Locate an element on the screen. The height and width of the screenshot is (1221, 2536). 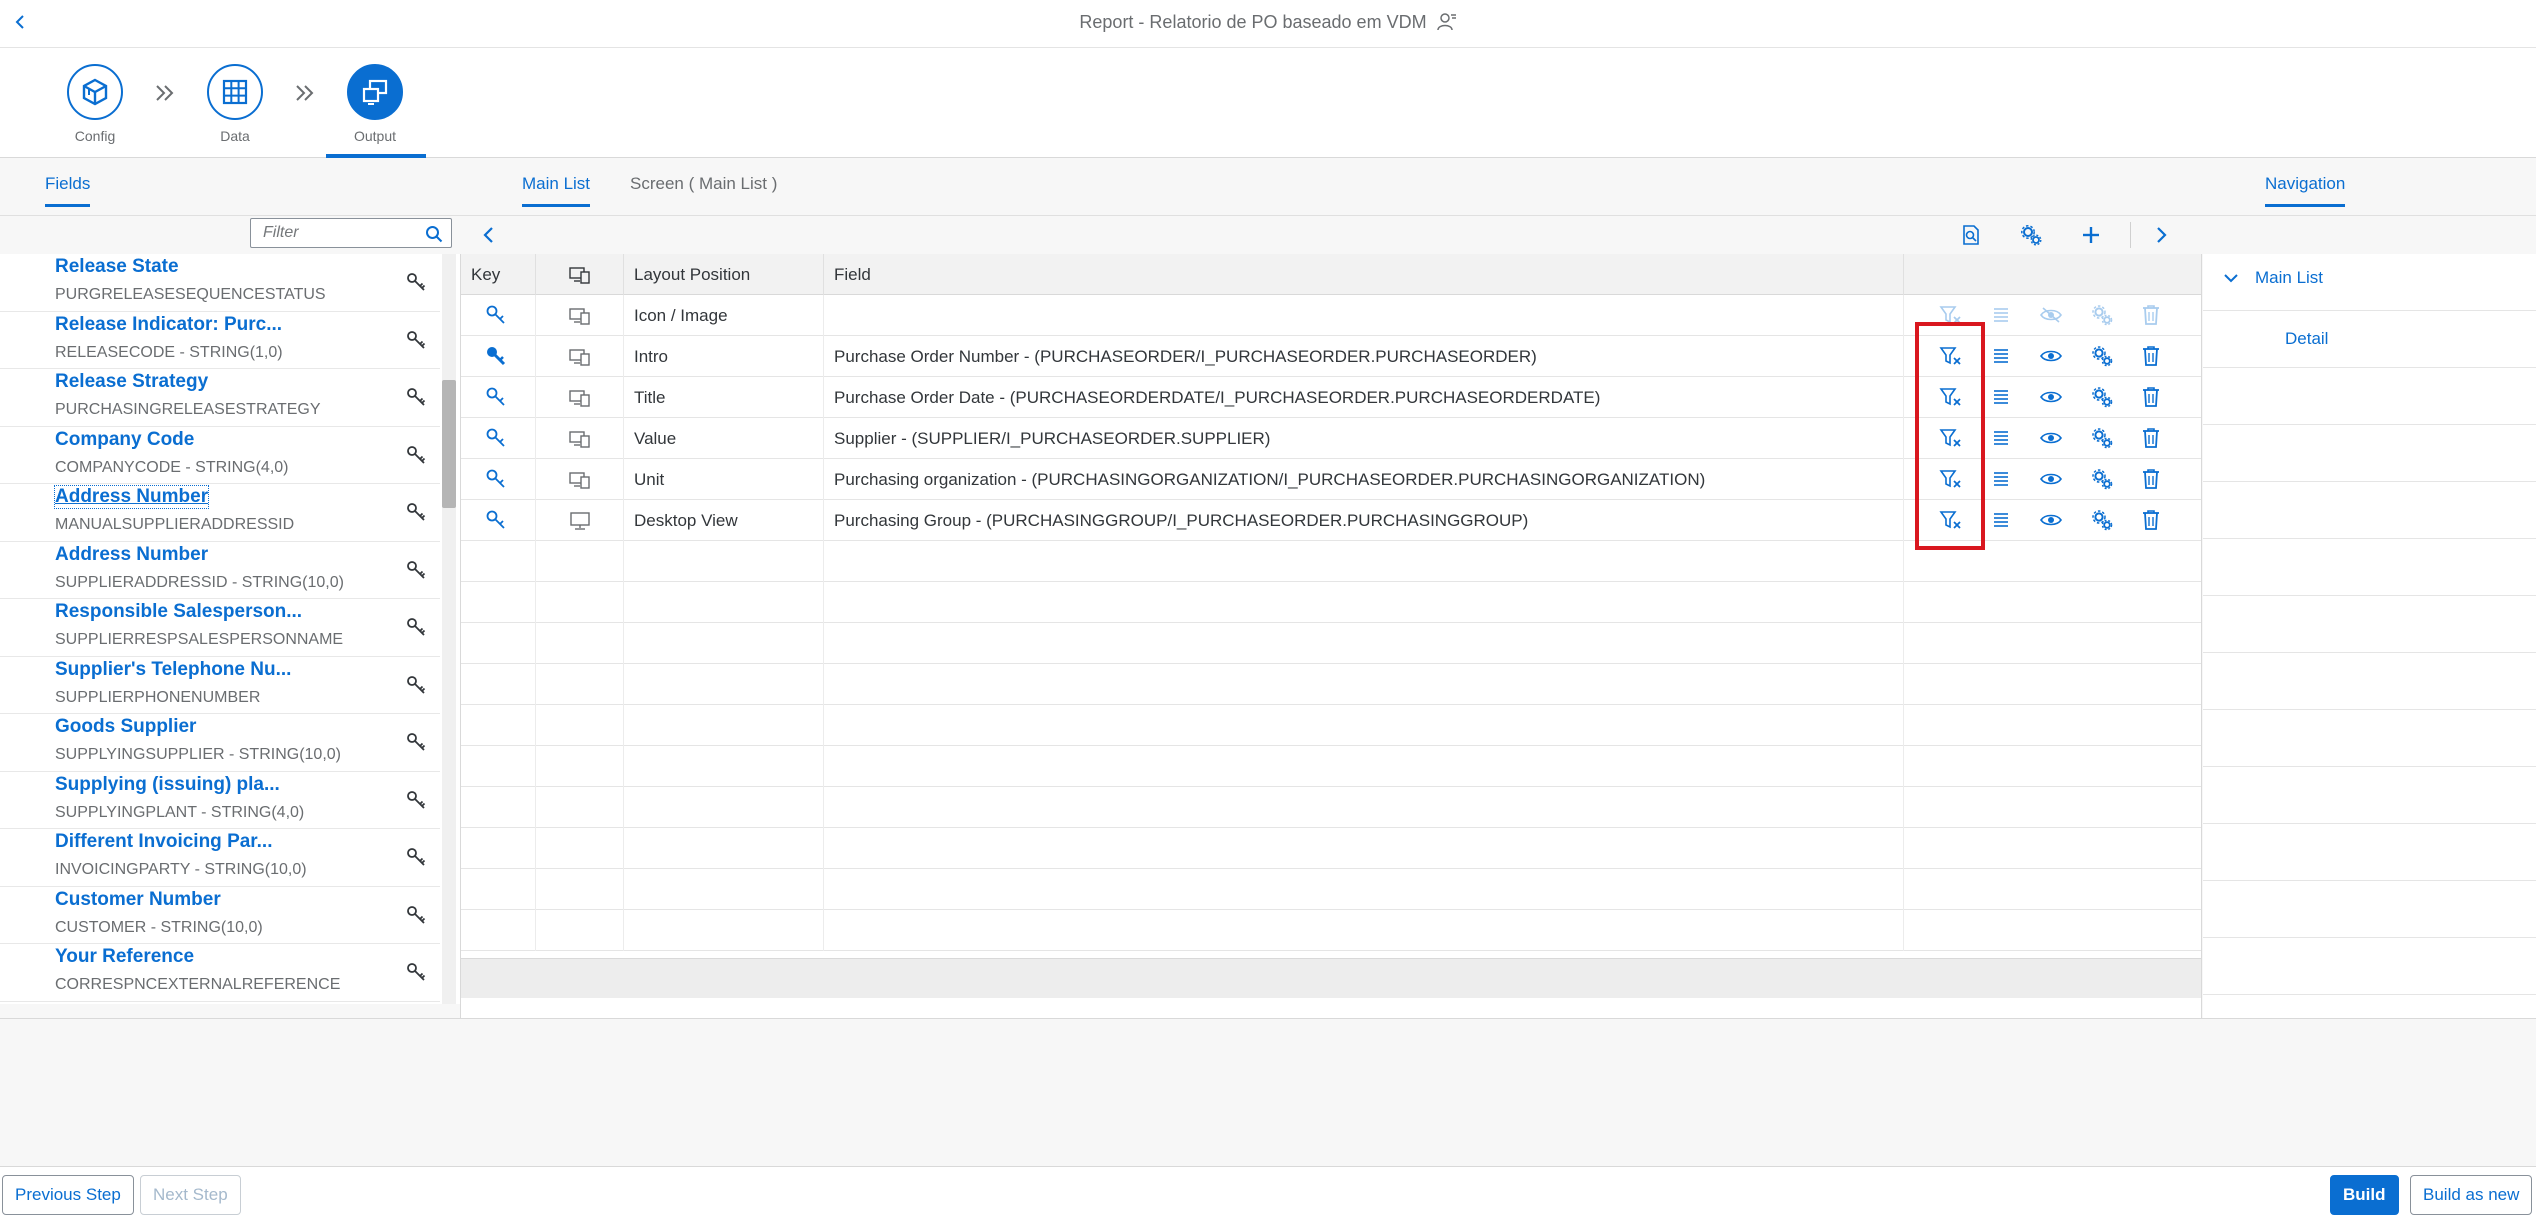
previous-step-button: Previous Step is located at coordinates (68, 1195).